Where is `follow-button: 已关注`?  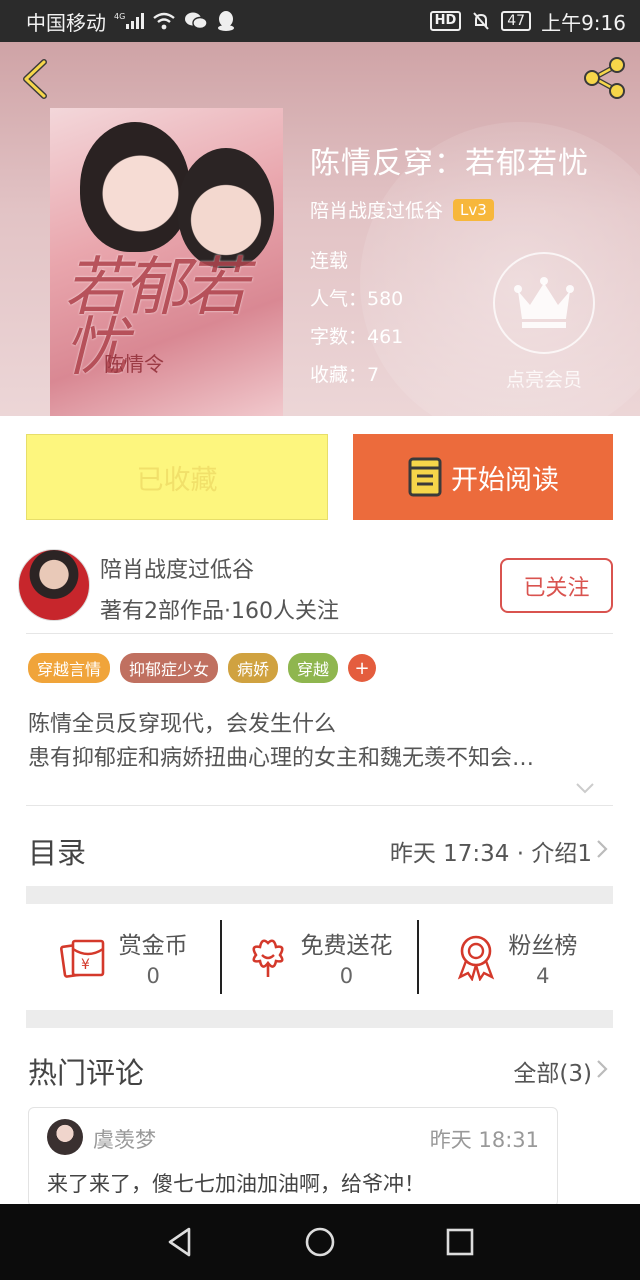 follow-button: 已关注 is located at coordinates (556, 585).